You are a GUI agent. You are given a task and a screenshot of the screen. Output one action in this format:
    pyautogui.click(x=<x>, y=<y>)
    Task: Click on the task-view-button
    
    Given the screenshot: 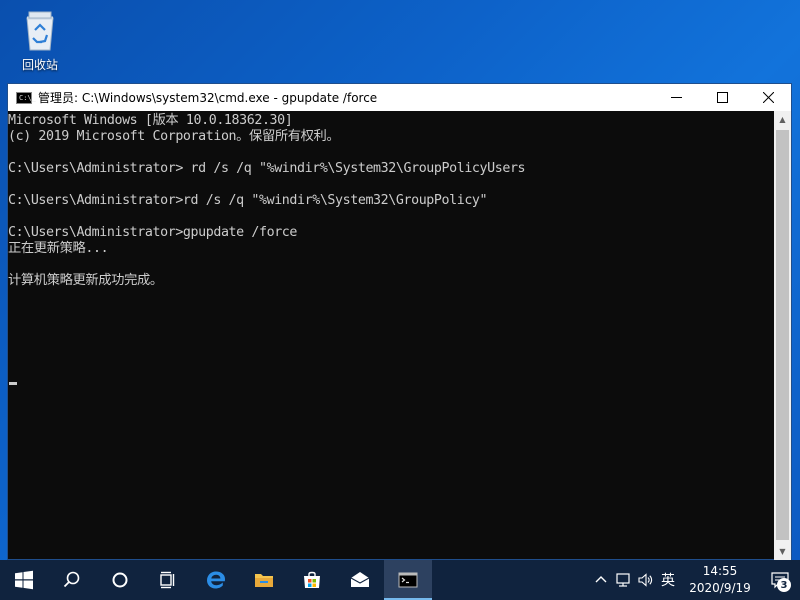 What is the action you would take?
    pyautogui.click(x=168, y=580)
    